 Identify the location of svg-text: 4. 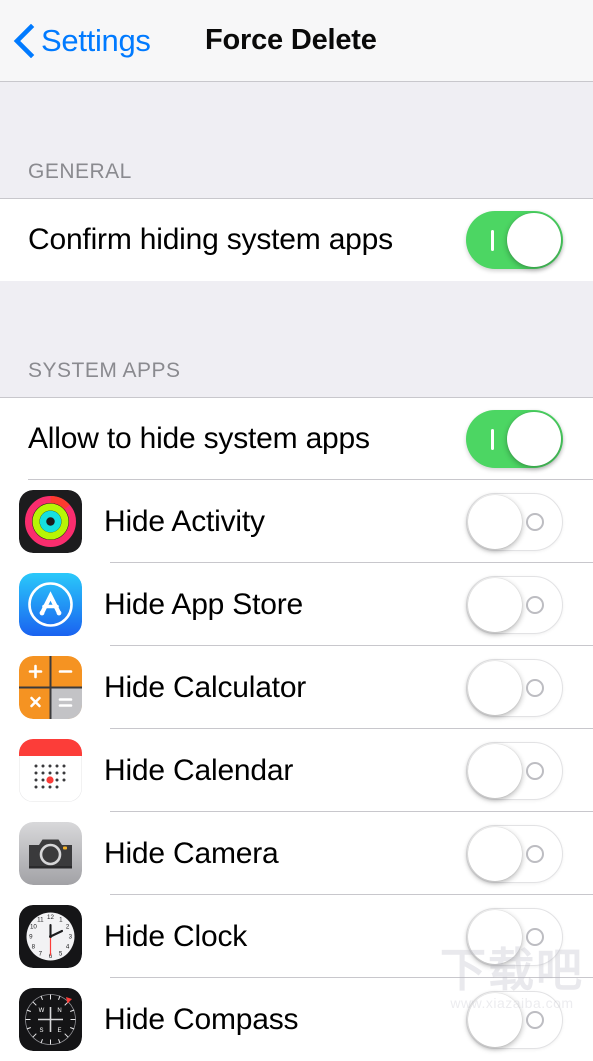
(68, 947).